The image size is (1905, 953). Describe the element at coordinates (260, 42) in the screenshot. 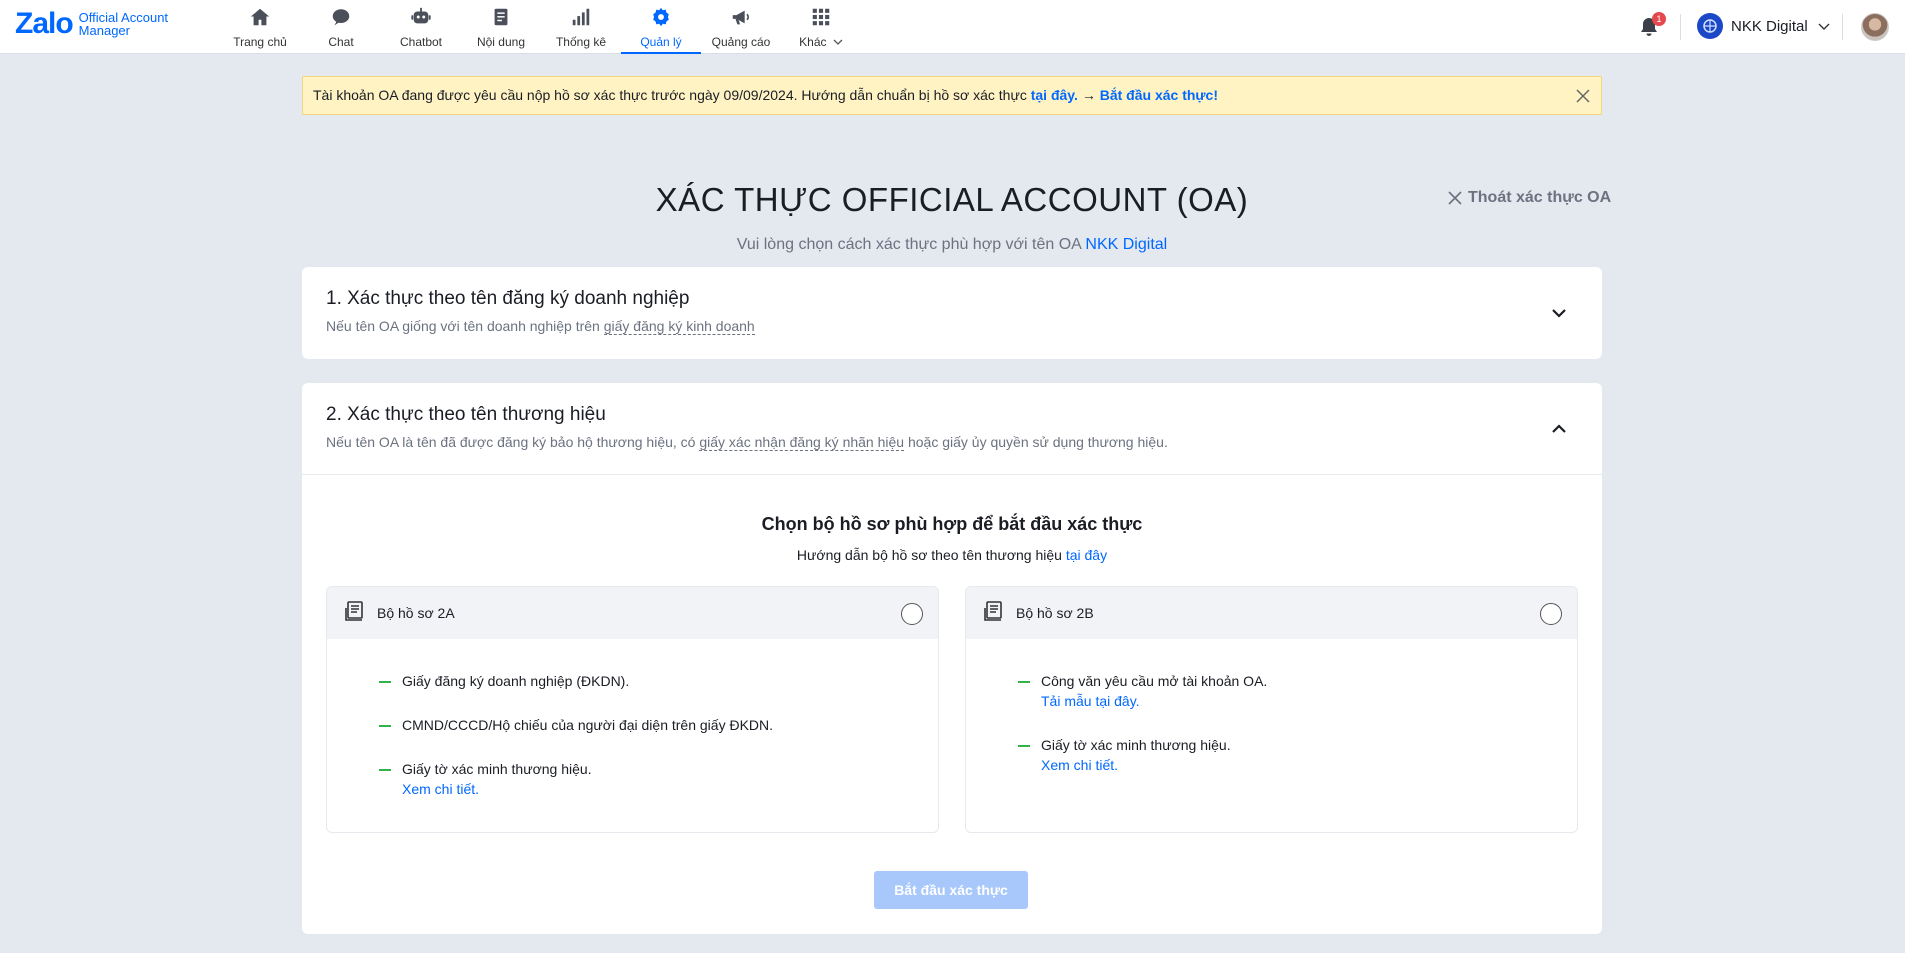

I see `nav-home-label: Trang chủ` at that location.